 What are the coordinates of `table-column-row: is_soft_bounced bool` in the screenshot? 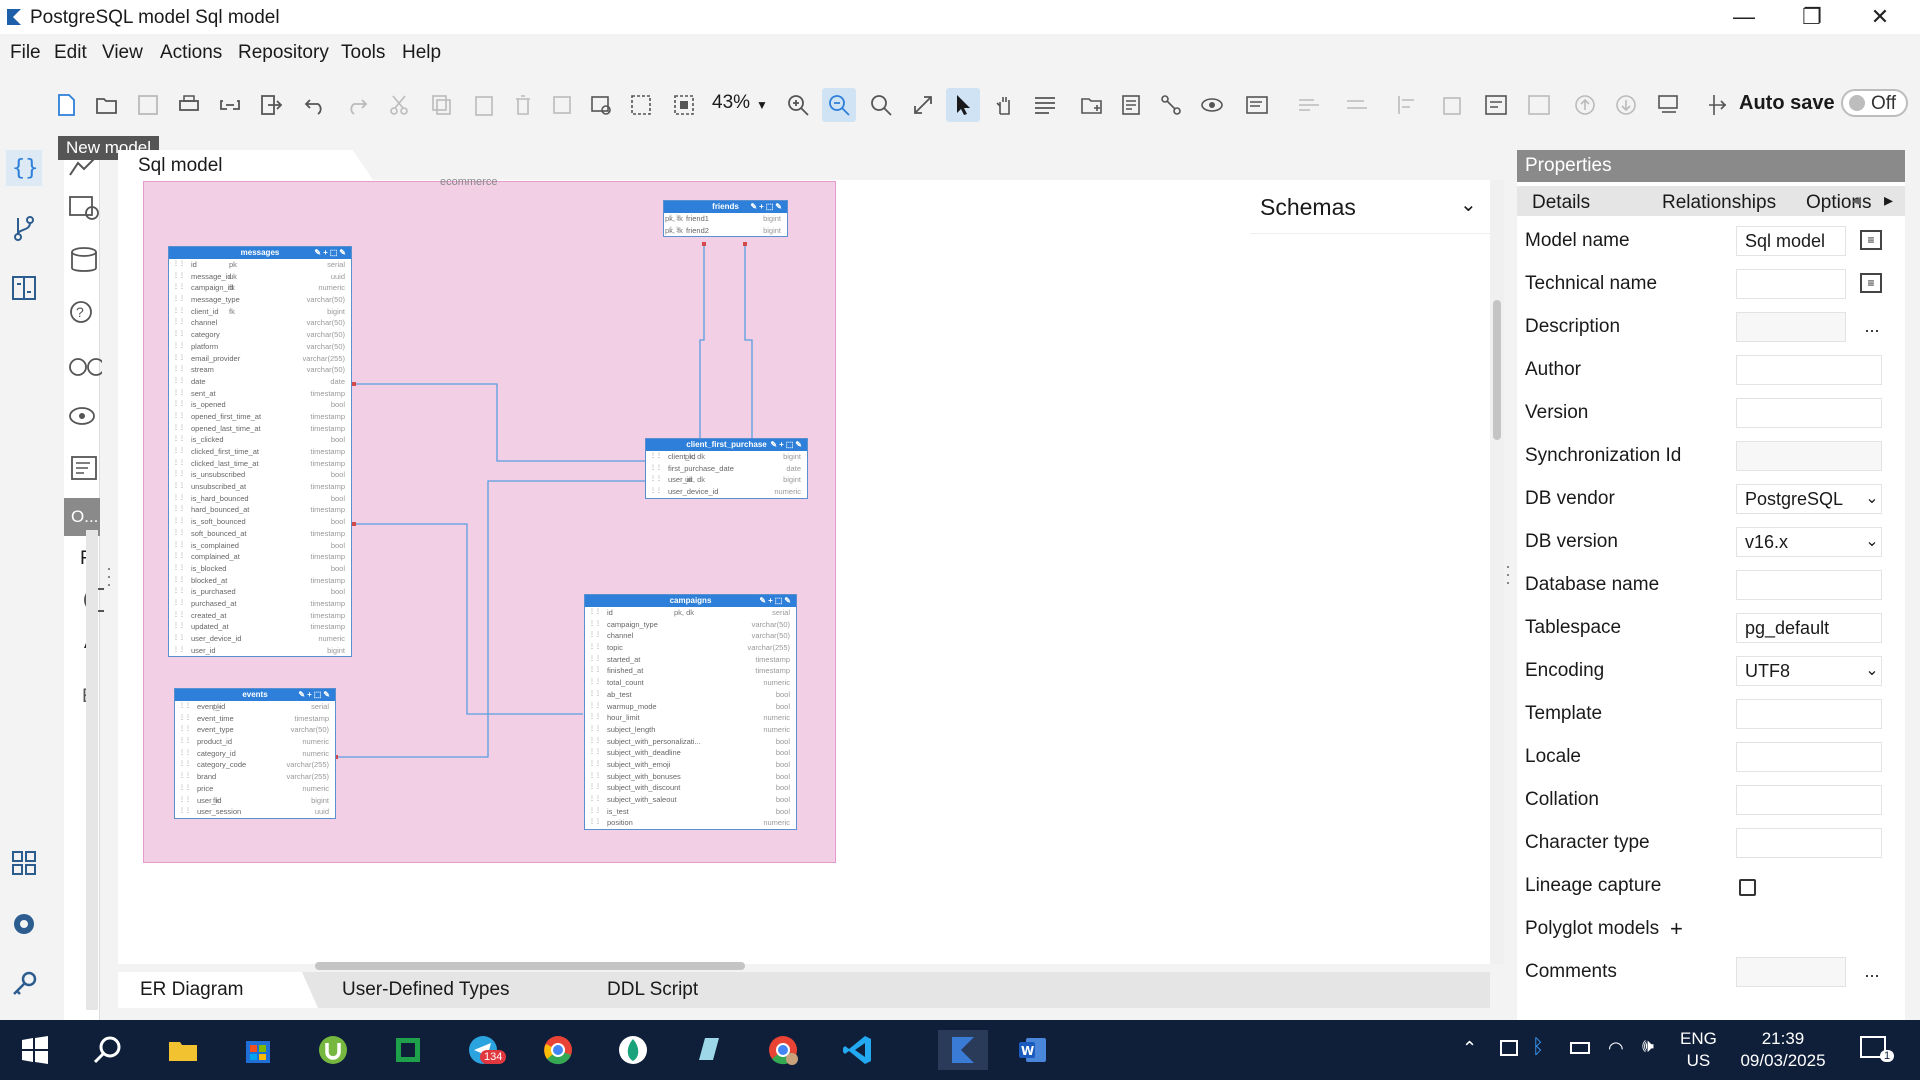 It's located at (260, 522).